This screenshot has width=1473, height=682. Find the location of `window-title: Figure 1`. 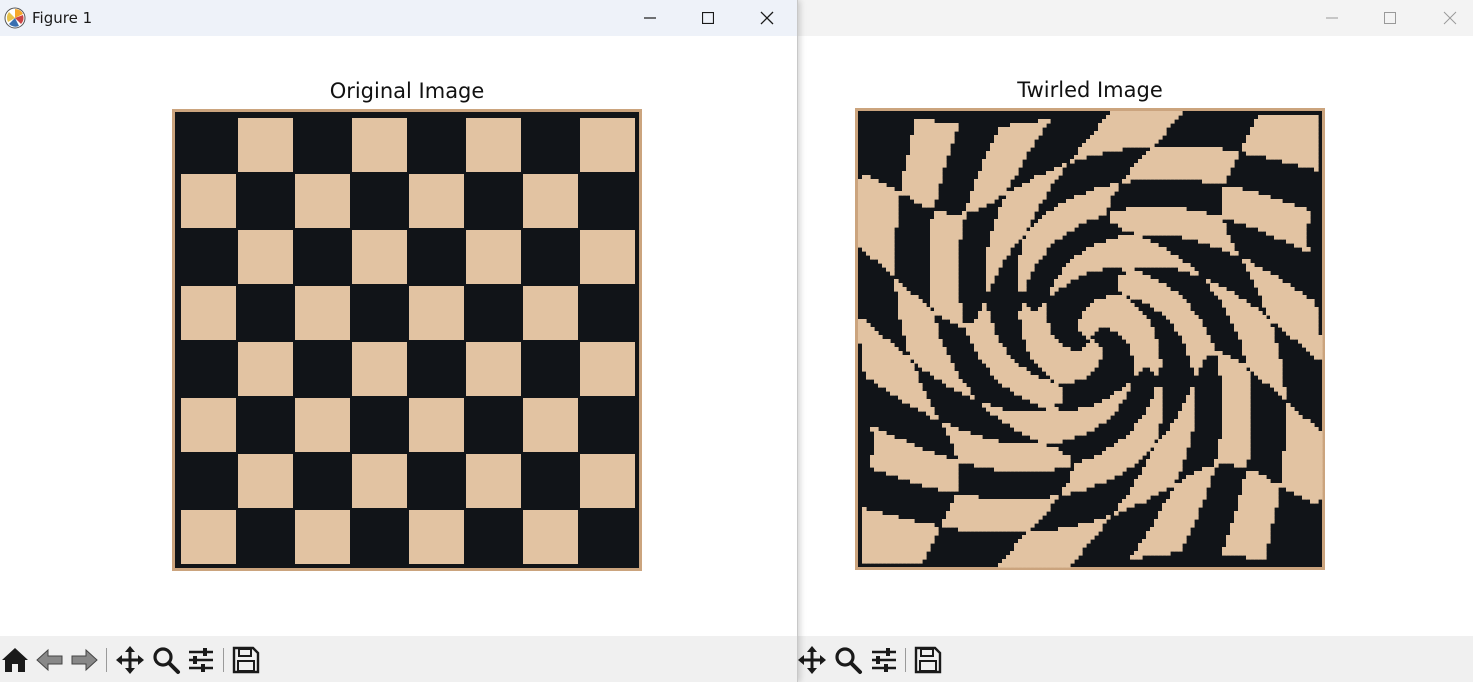

window-title: Figure 1 is located at coordinates (62, 18).